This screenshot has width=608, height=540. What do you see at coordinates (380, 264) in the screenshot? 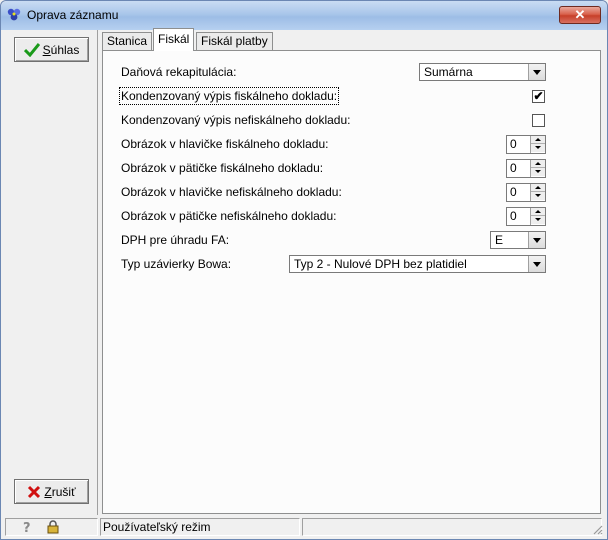
I see `typ-uzavierky-value: Typ 2 - Nulové DPH bez platidiel` at bounding box center [380, 264].